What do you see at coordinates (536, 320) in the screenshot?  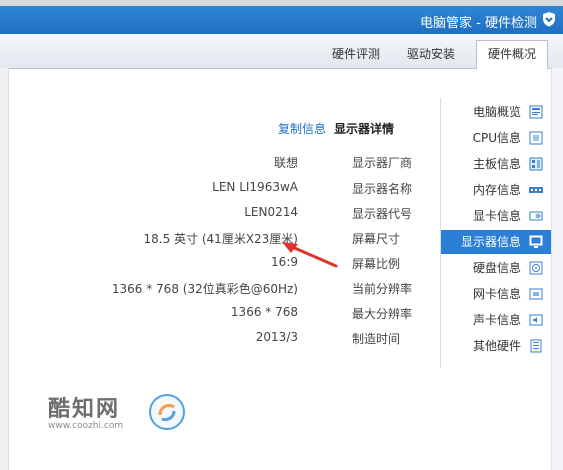 I see `sound-icon` at bounding box center [536, 320].